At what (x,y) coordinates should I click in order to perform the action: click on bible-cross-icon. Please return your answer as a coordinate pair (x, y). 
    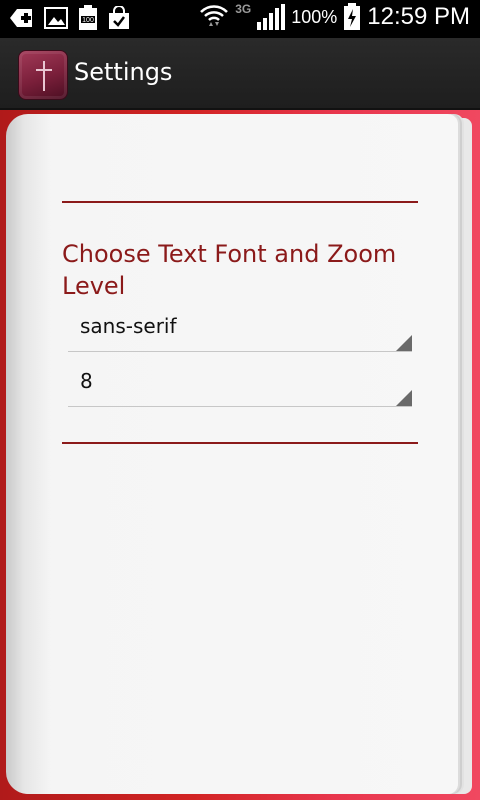
    Looking at the image, I should click on (43, 75).